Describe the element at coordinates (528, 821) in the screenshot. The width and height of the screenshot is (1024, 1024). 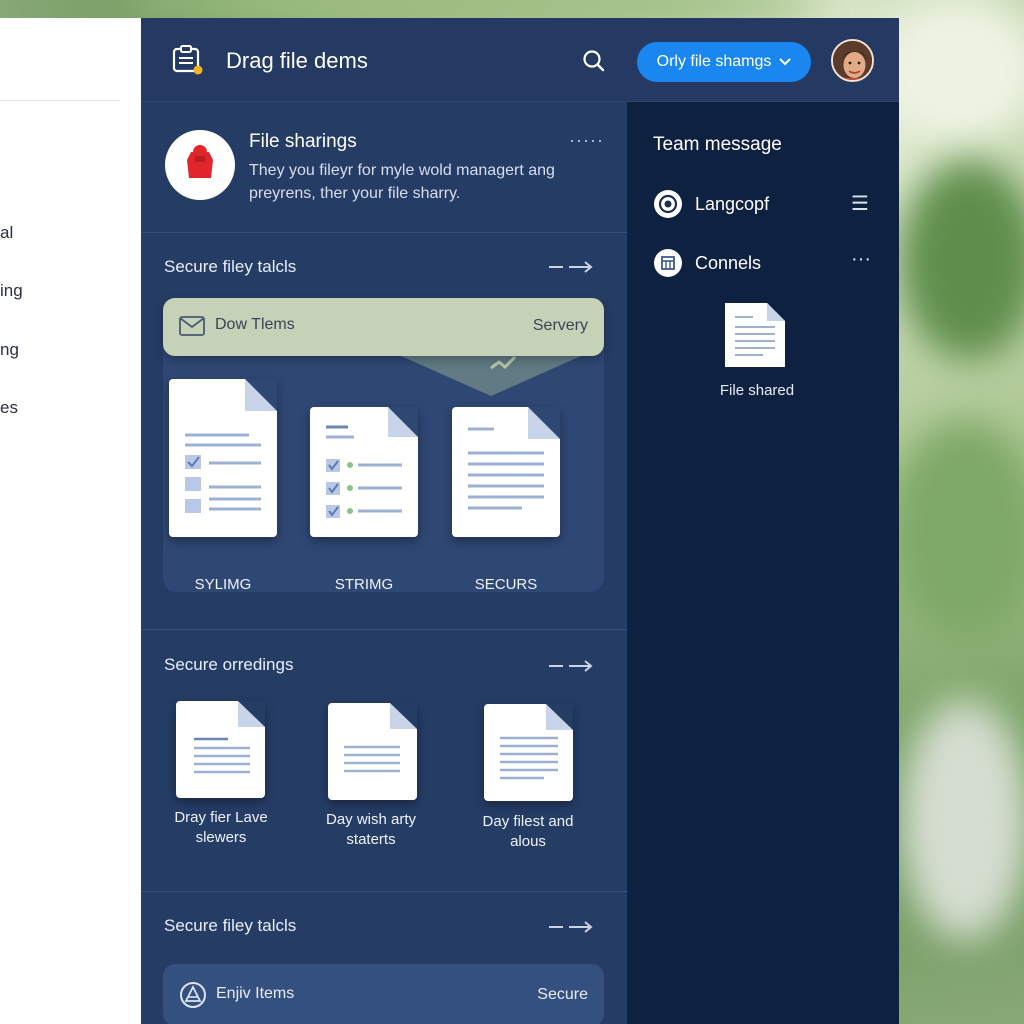
I see `document-label-line: Day filest and` at that location.